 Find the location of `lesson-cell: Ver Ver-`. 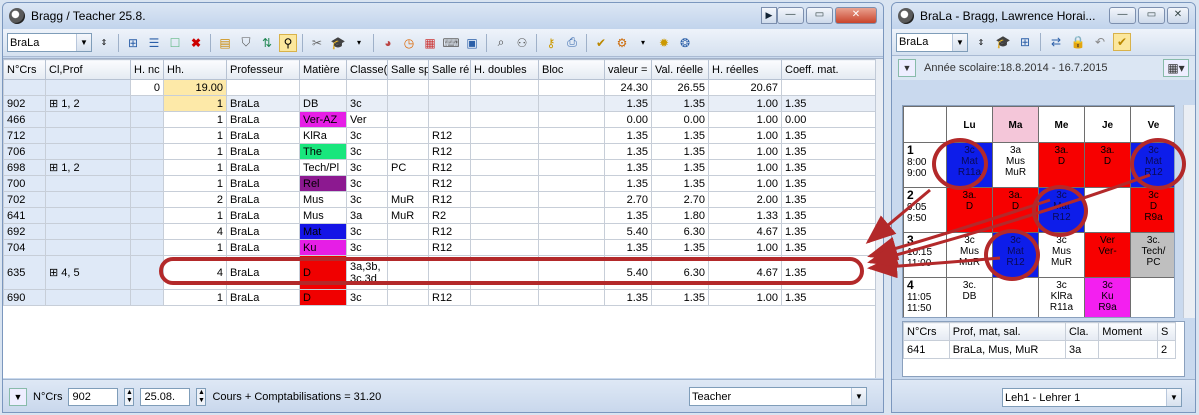

lesson-cell: Ver Ver- is located at coordinates (1107, 255).